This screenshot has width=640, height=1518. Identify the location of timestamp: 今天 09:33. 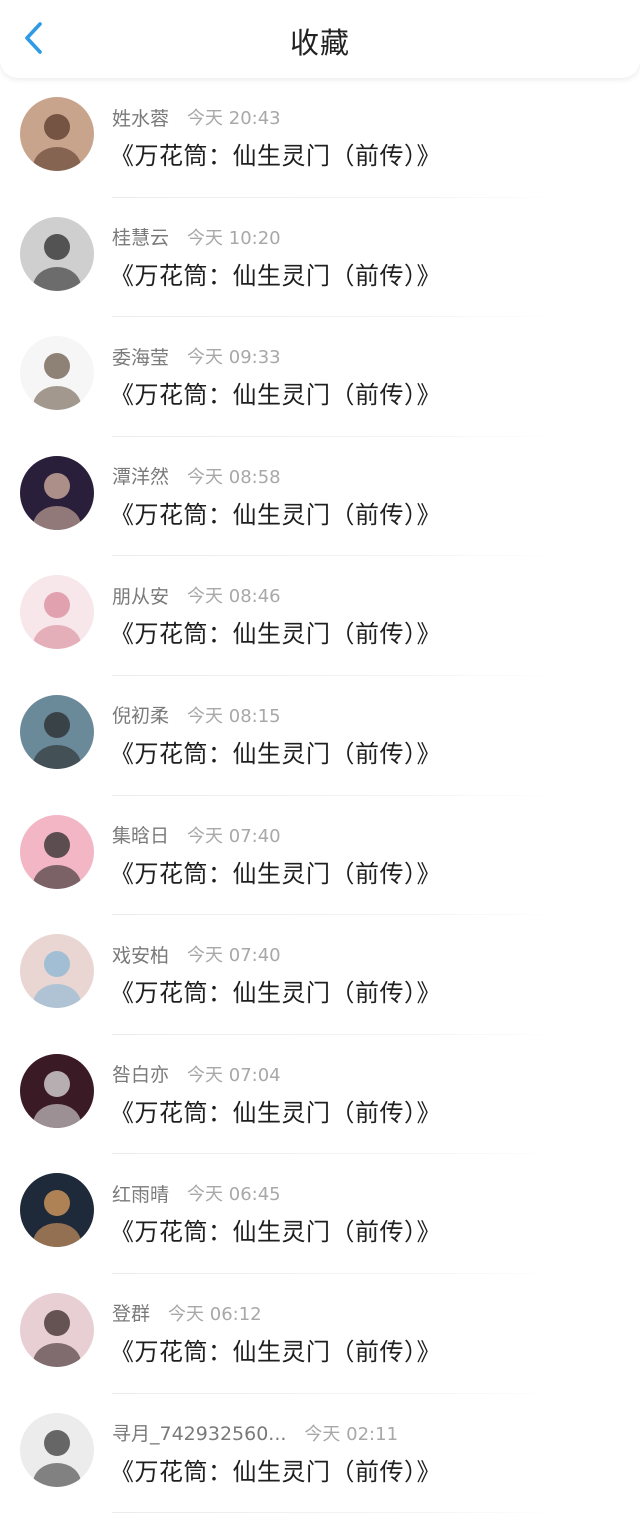
(234, 358).